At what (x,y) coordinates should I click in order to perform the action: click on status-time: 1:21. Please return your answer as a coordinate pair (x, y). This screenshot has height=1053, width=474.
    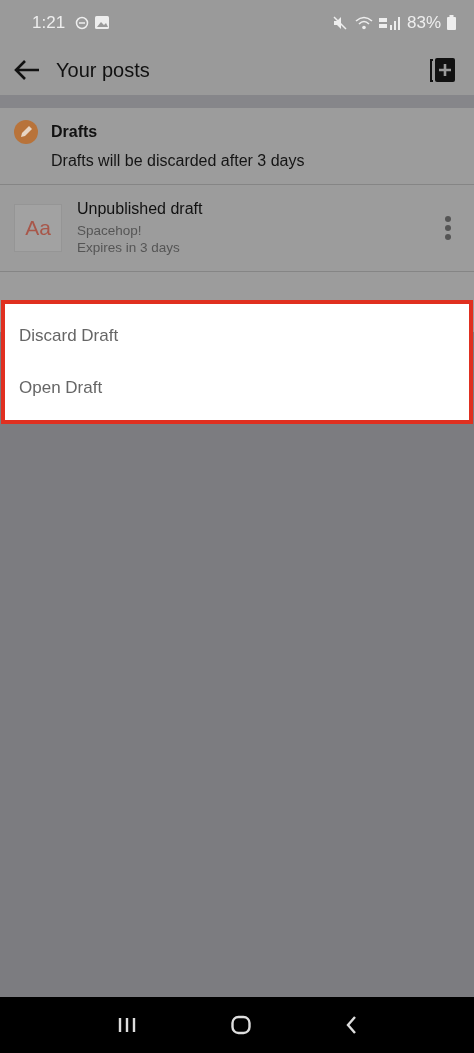
    Looking at the image, I should click on (49, 22).